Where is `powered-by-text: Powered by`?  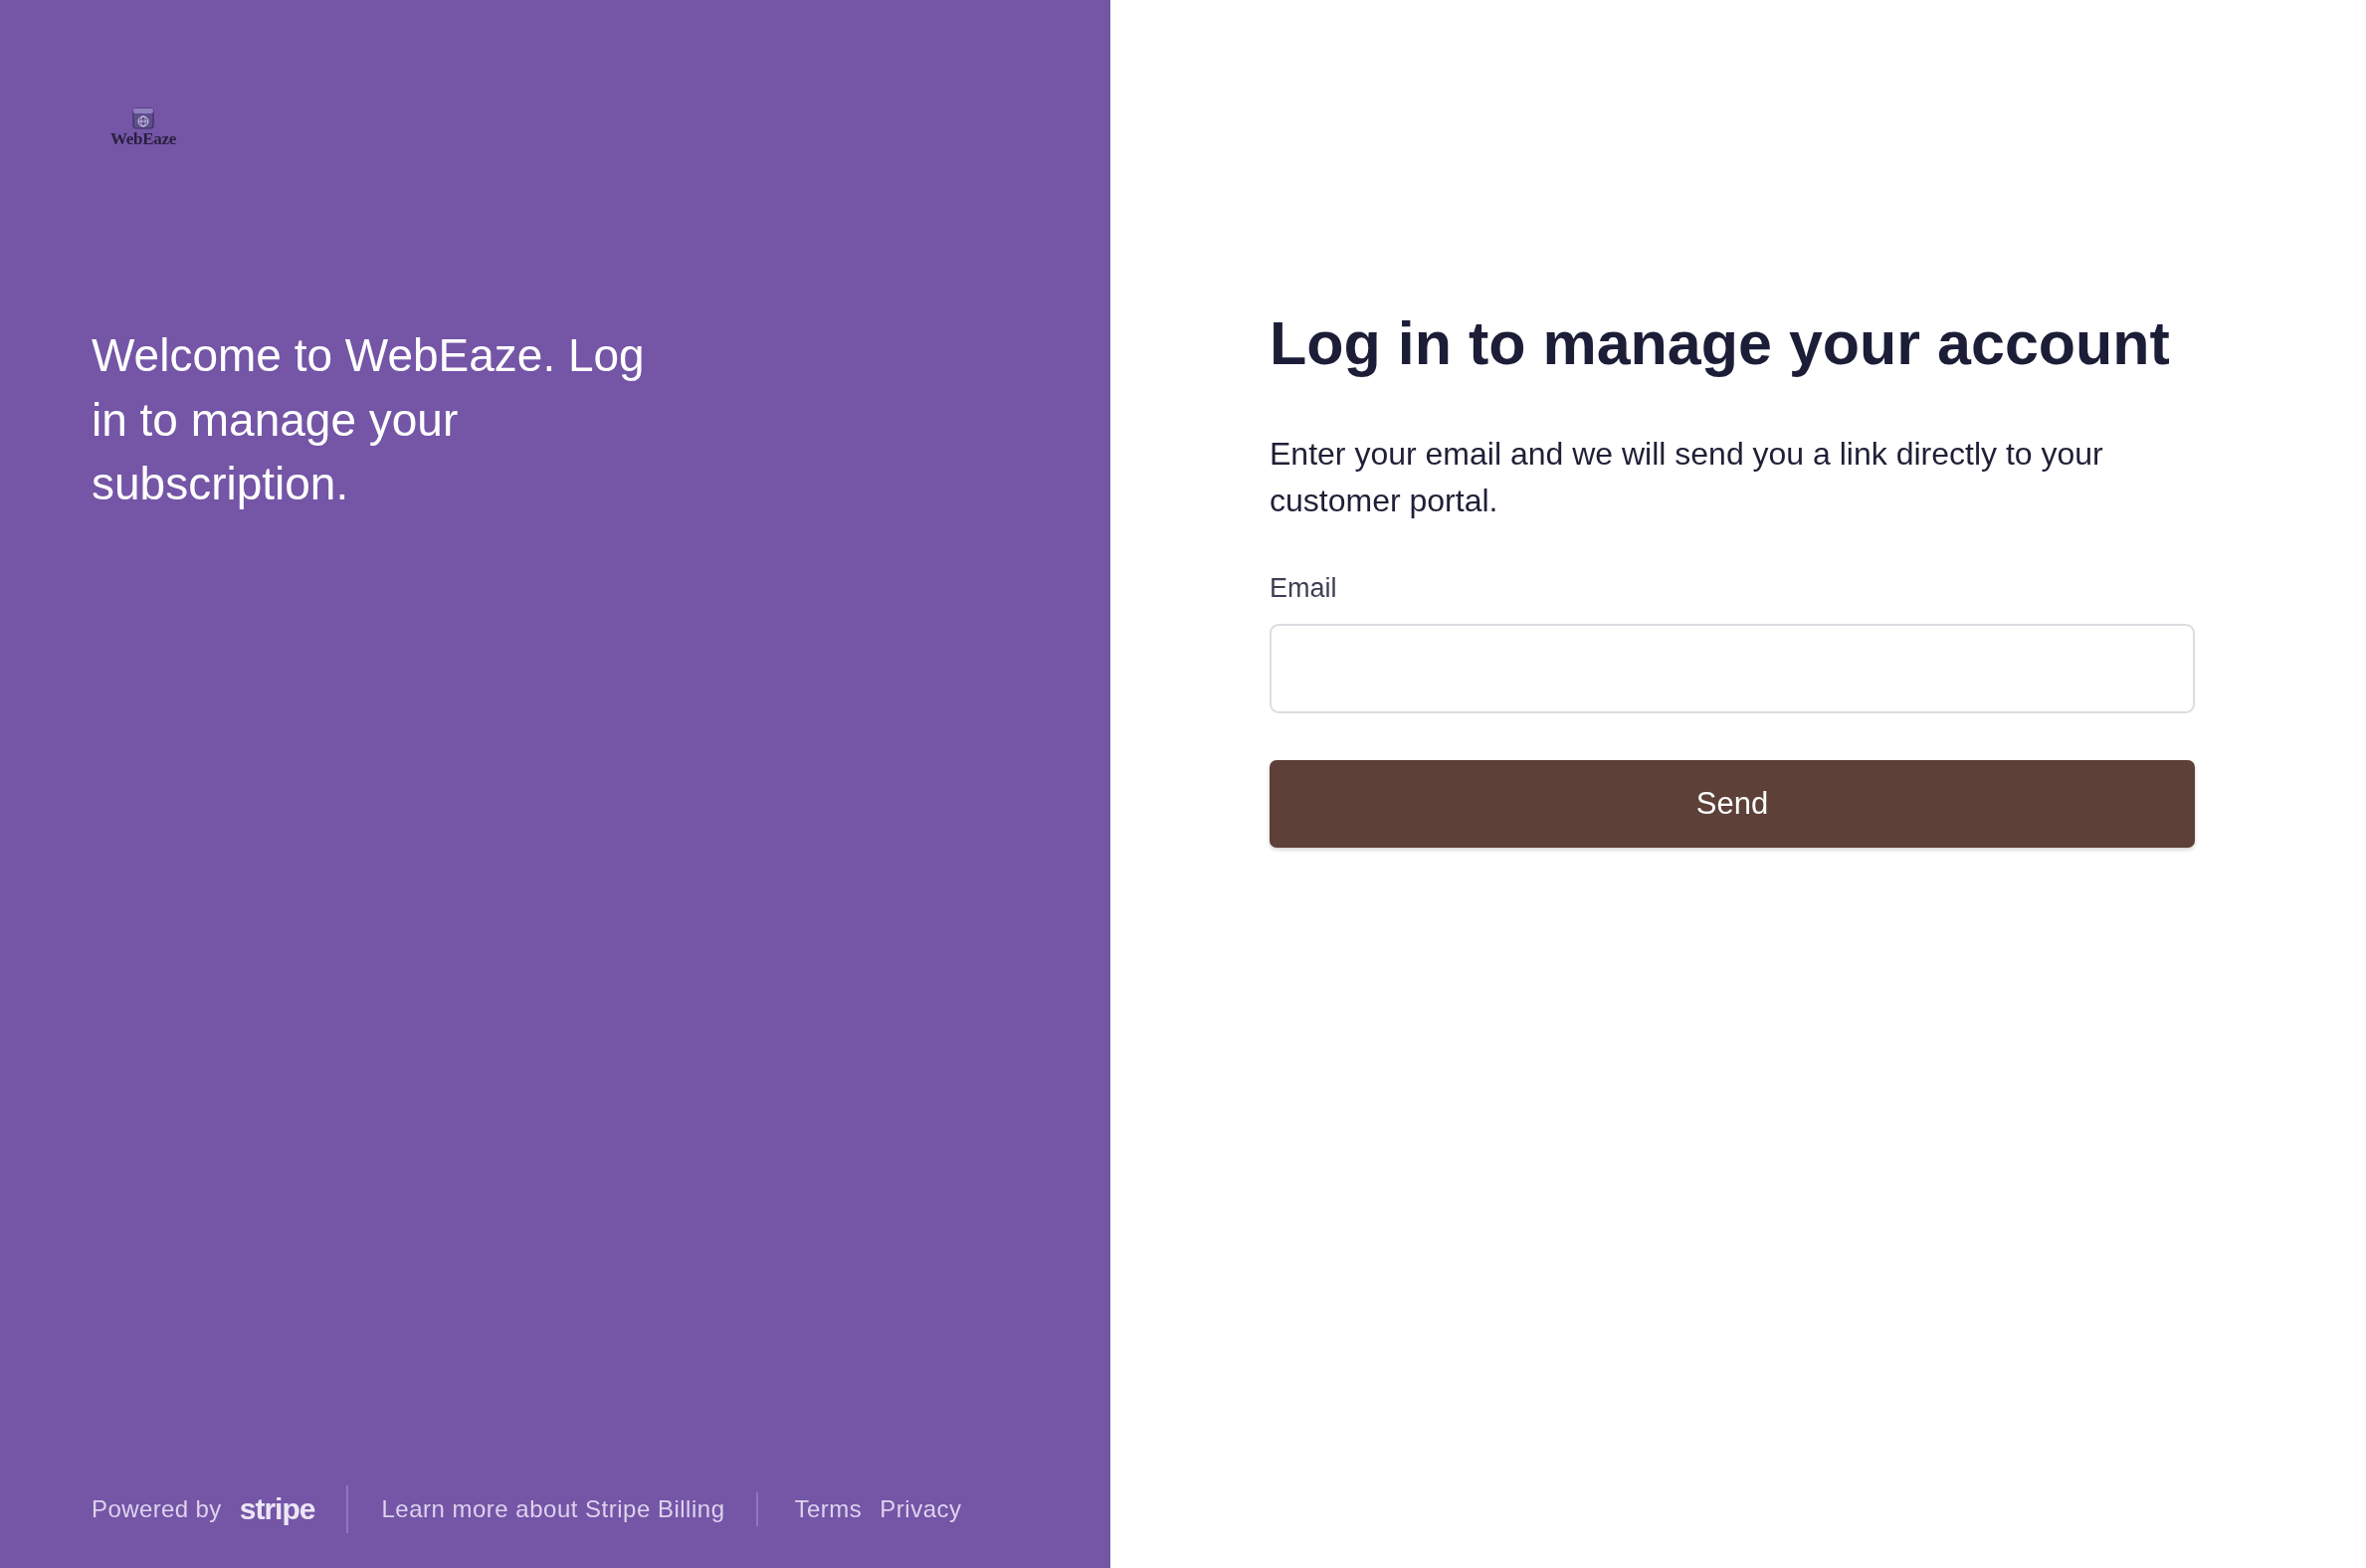
powered-by-text: Powered by is located at coordinates (157, 1509).